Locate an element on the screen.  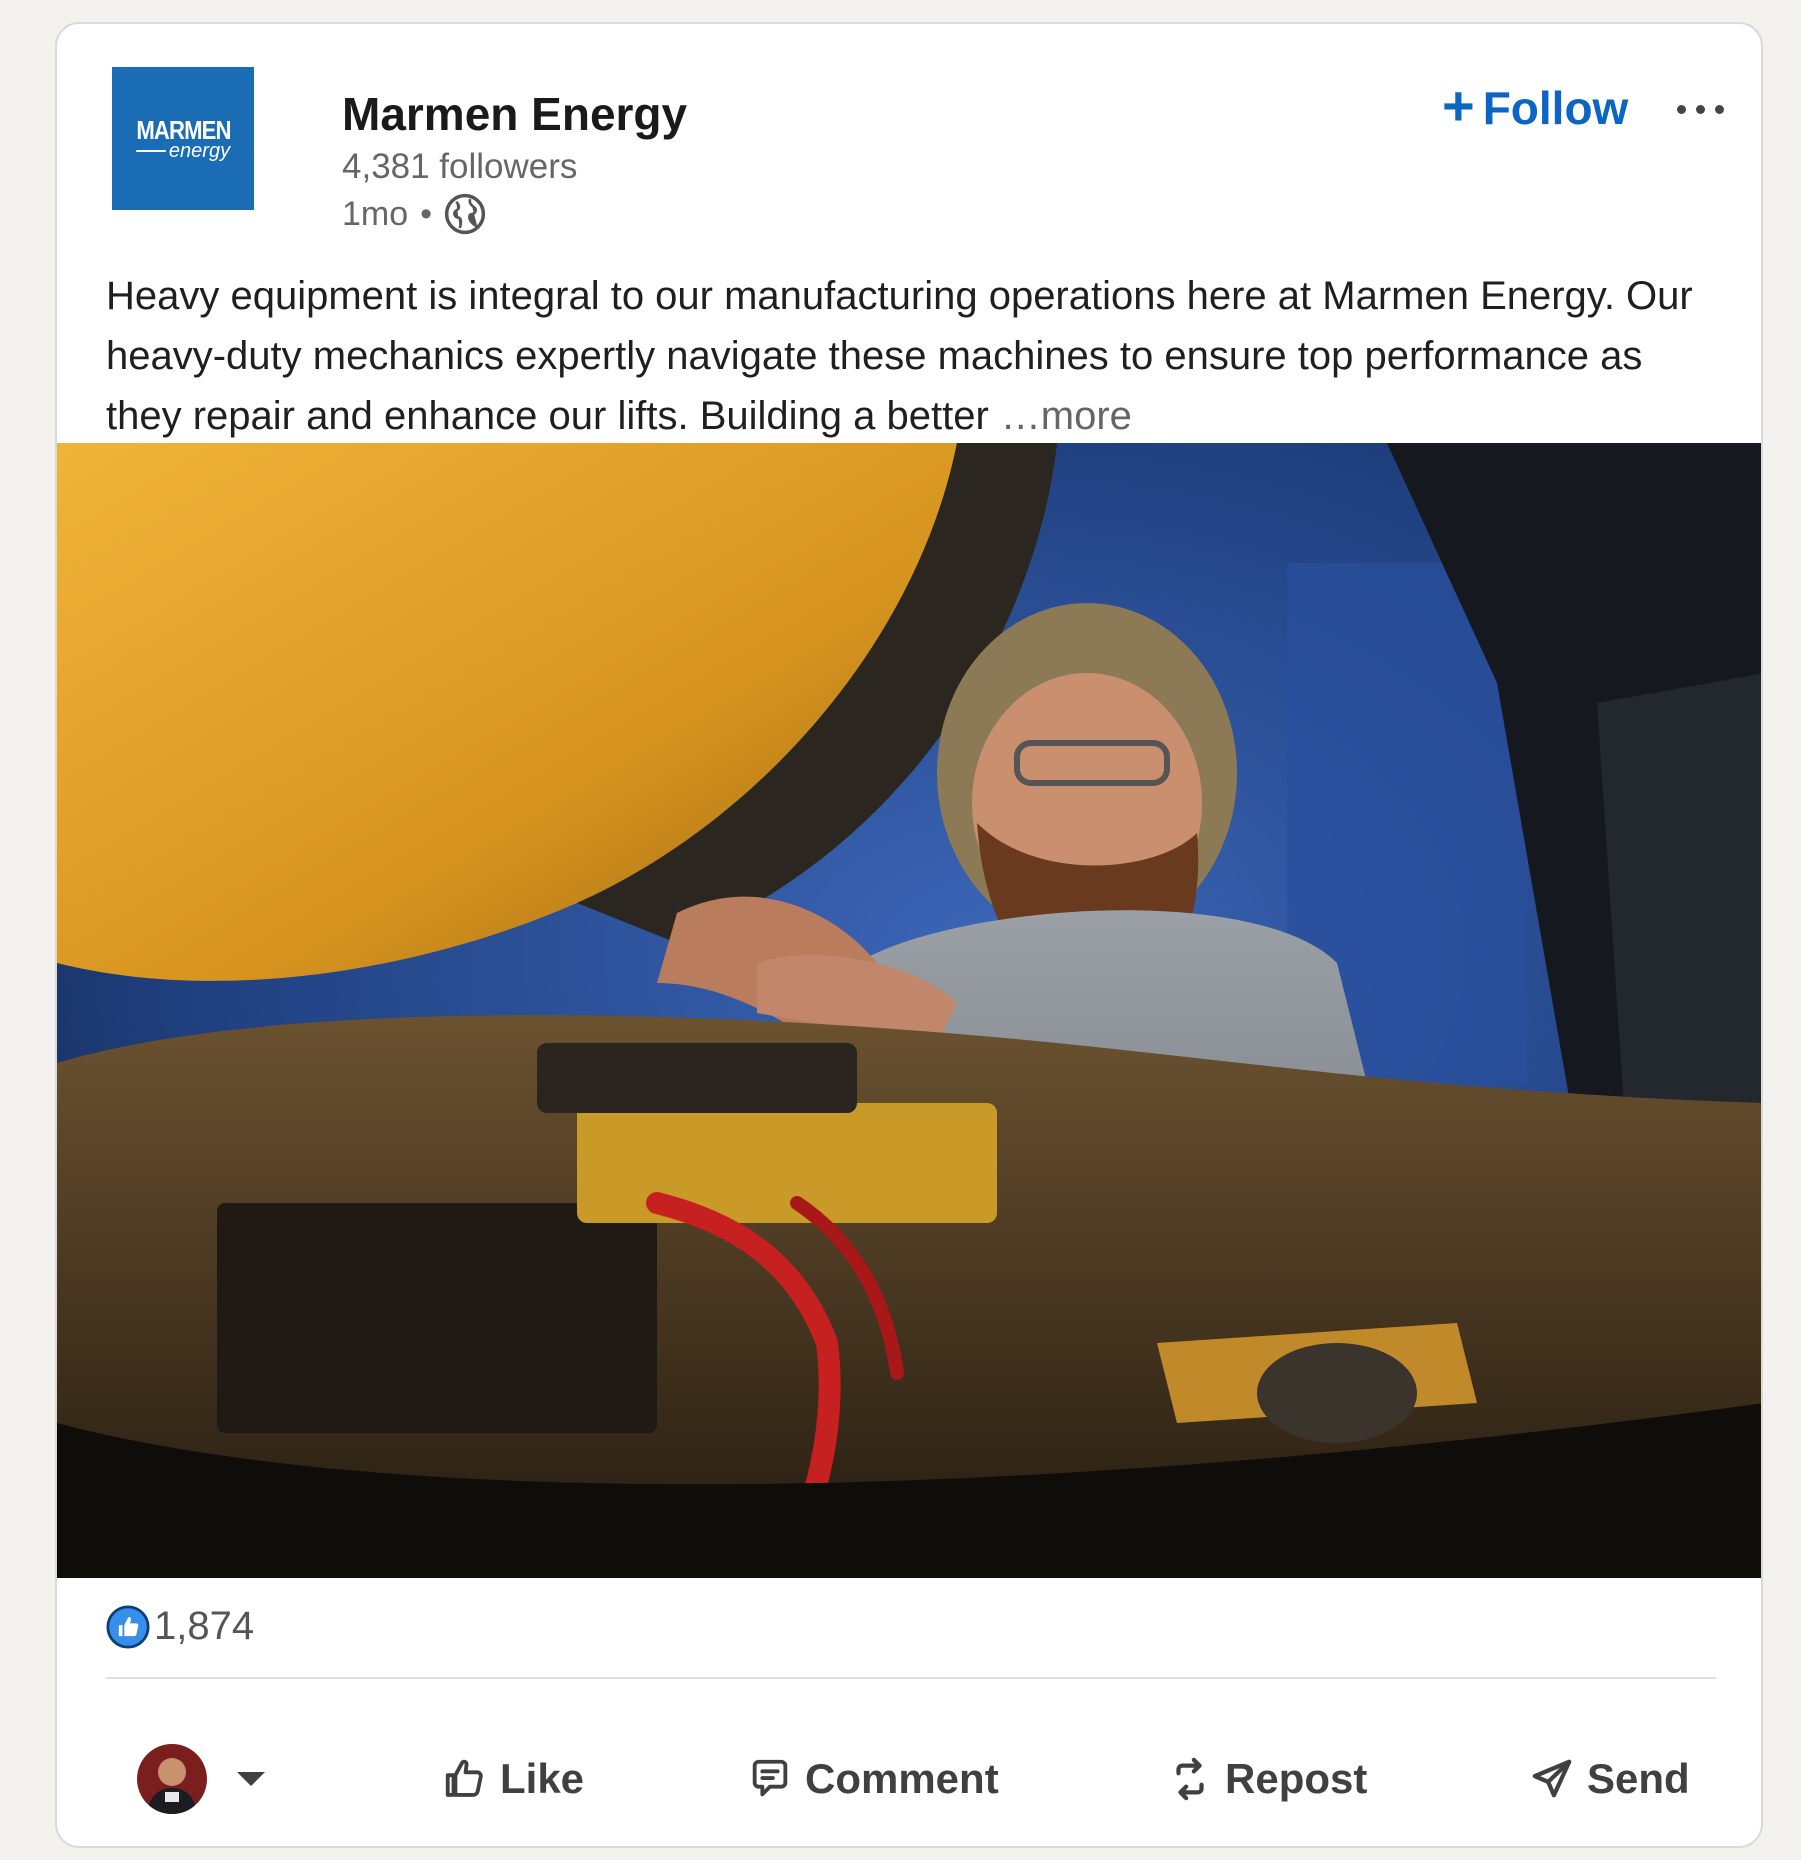
globe-icon is located at coordinates (465, 214).